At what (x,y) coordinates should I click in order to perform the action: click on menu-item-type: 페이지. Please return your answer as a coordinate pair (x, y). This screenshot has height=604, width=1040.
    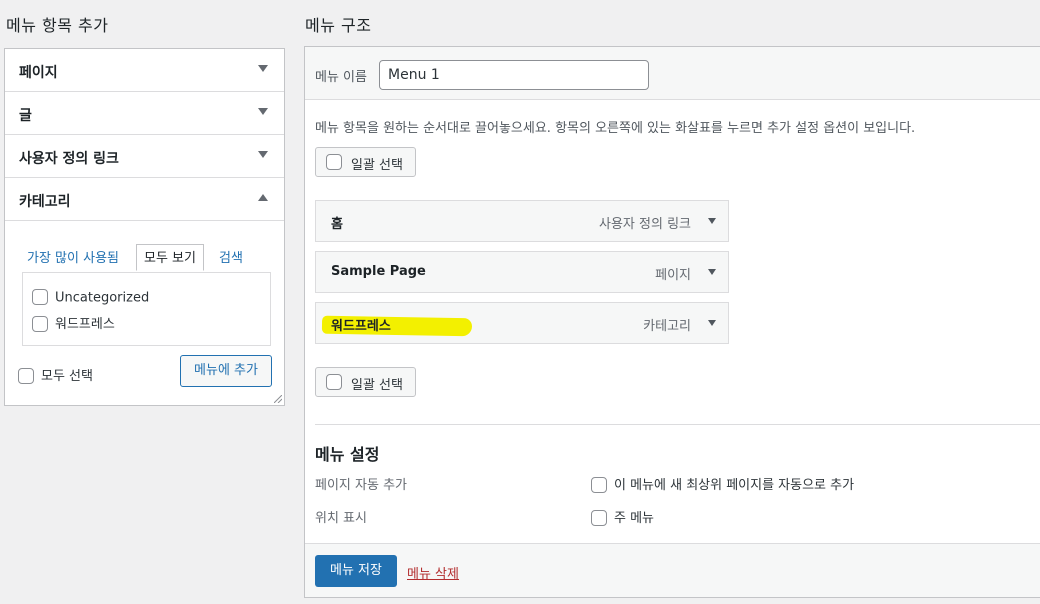
    Looking at the image, I should click on (673, 275).